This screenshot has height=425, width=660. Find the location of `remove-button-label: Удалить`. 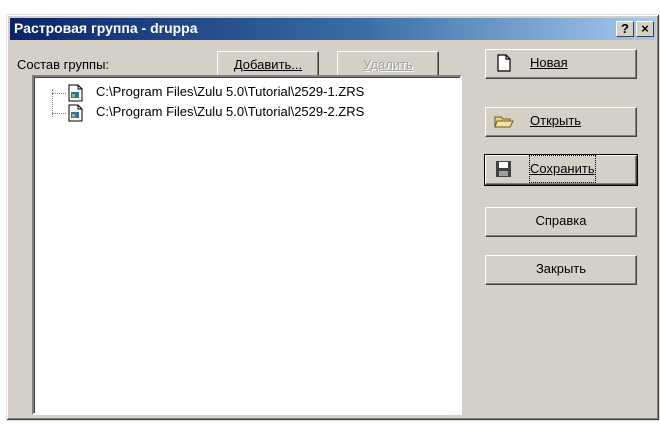

remove-button-label: Удалить is located at coordinates (388, 64).